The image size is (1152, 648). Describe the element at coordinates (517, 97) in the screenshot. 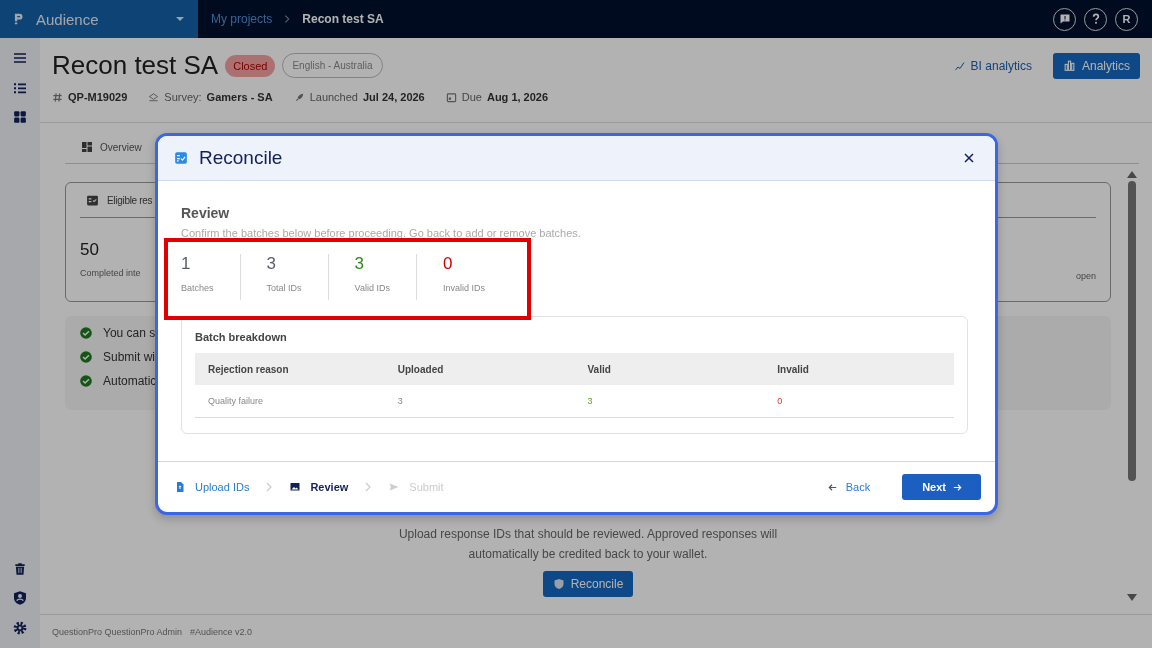

I see `due-date: Aug 1, 2026` at that location.